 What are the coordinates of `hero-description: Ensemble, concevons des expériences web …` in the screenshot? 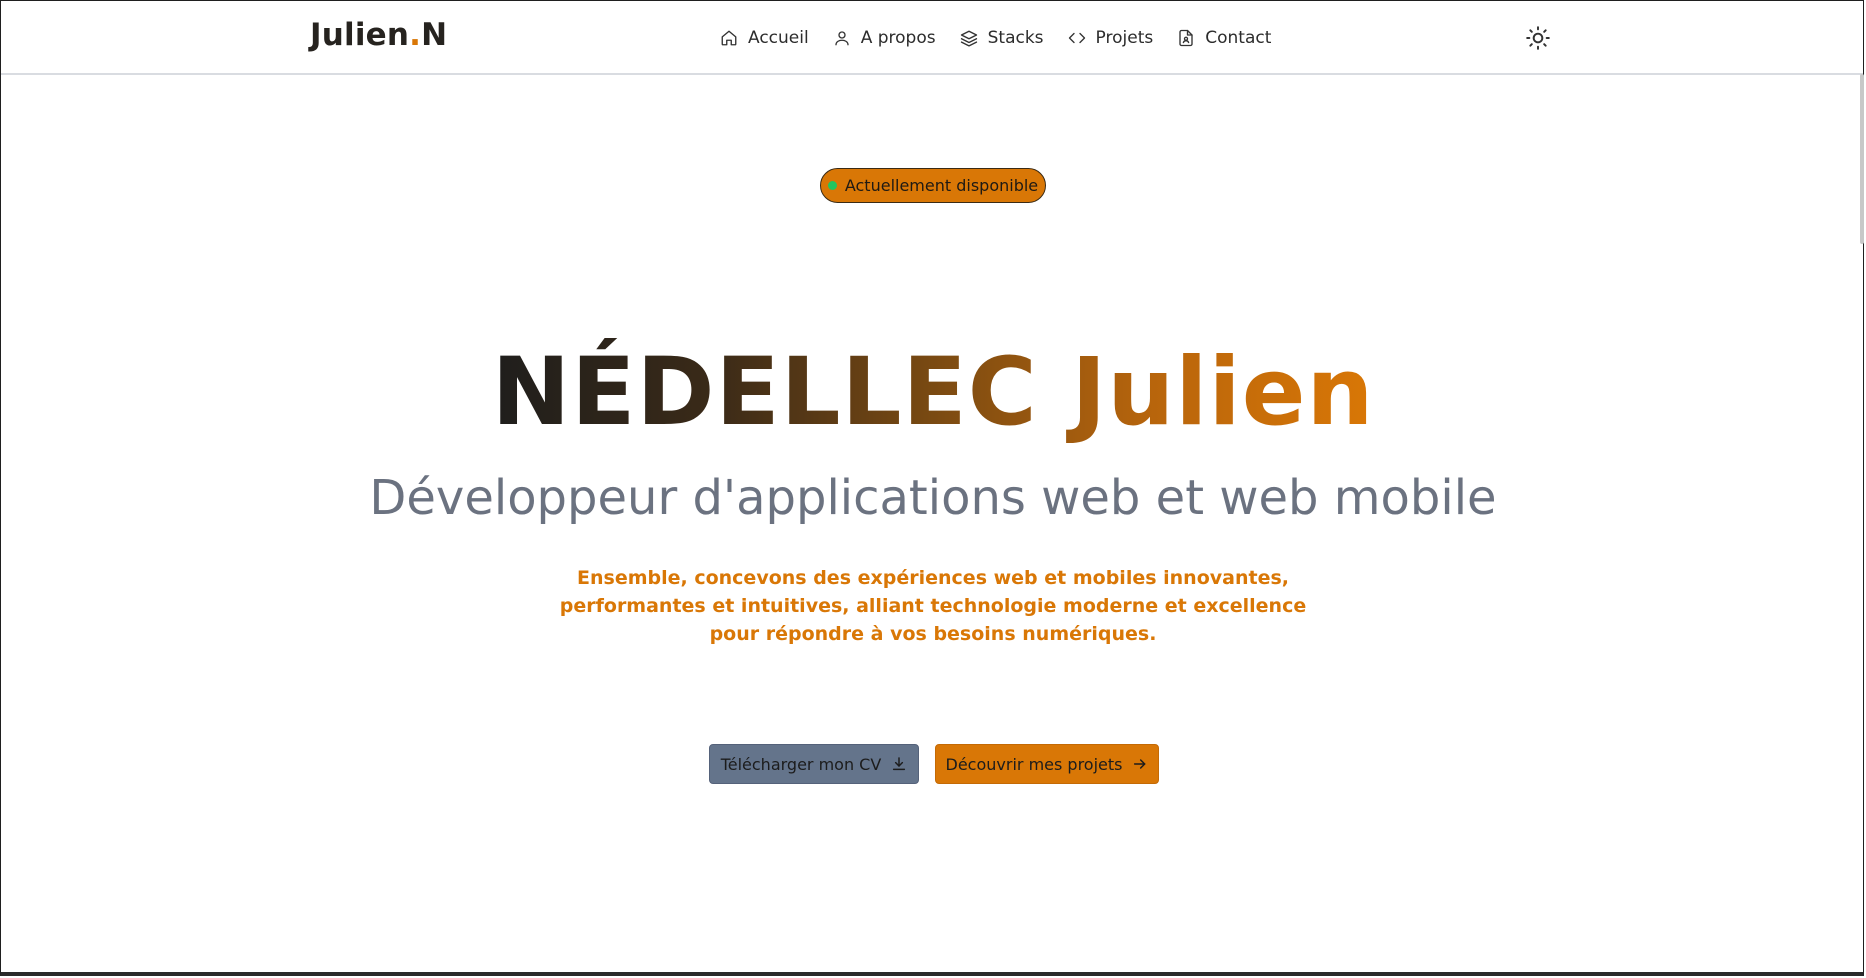 It's located at (933, 606).